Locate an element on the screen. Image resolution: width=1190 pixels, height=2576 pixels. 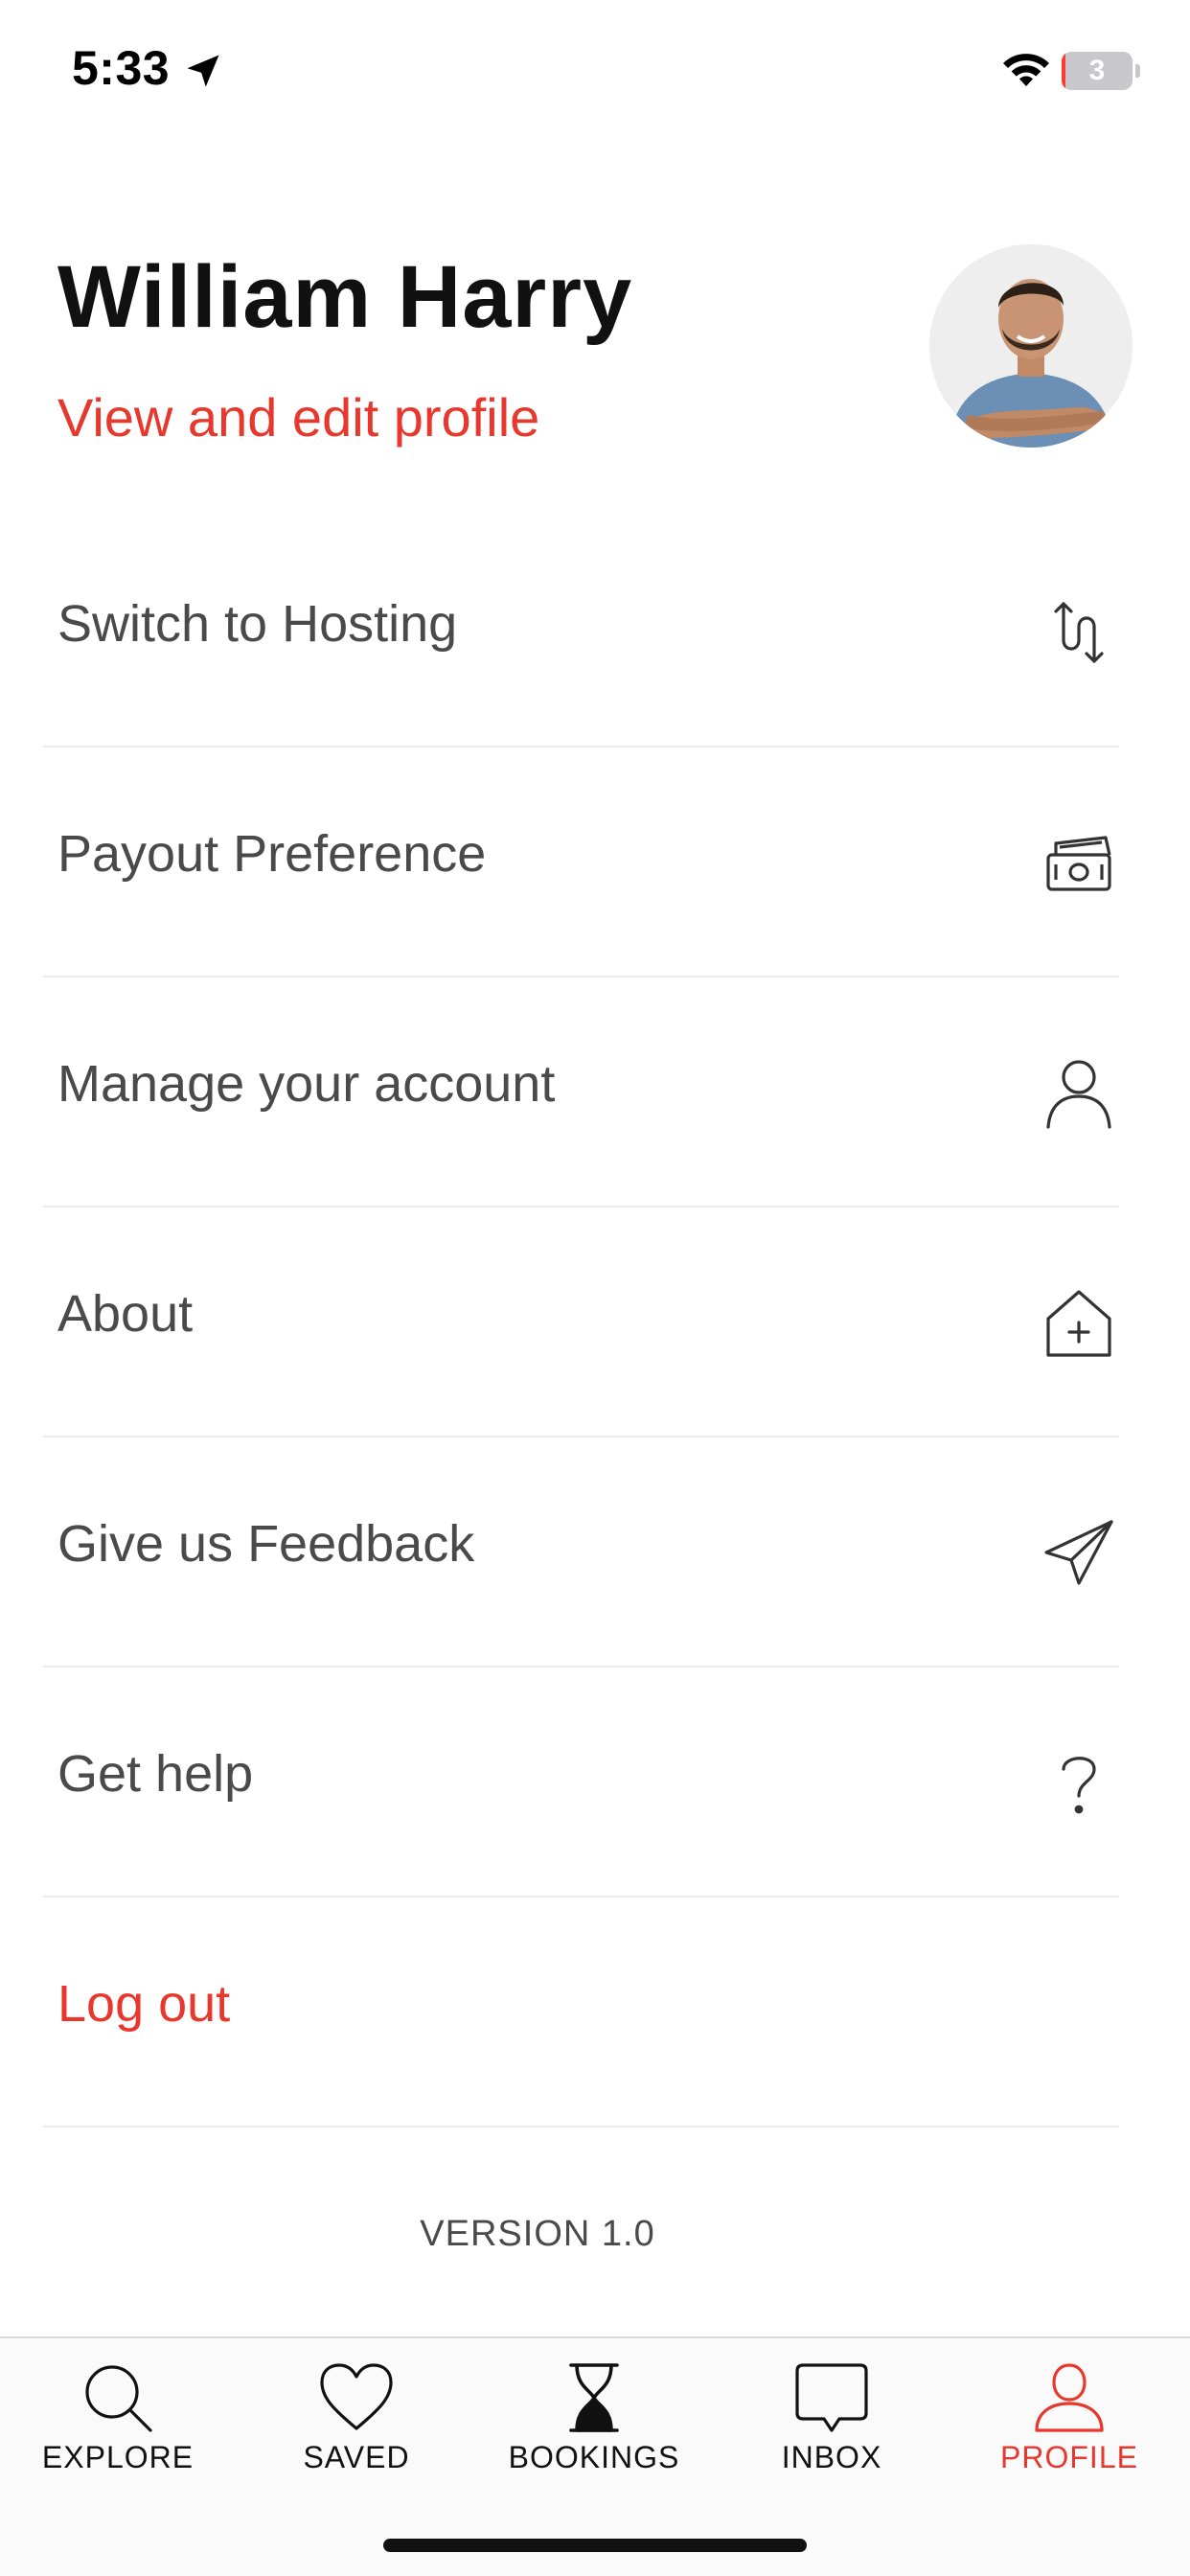
menu-item-label: Manage your account is located at coordinates (307, 1084).